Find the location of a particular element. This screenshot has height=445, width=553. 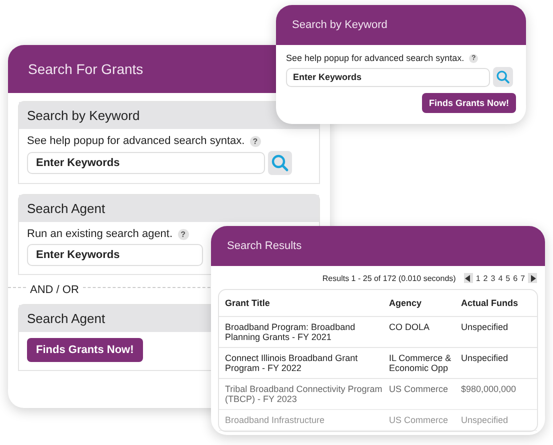

previous-page-button is located at coordinates (468, 278).